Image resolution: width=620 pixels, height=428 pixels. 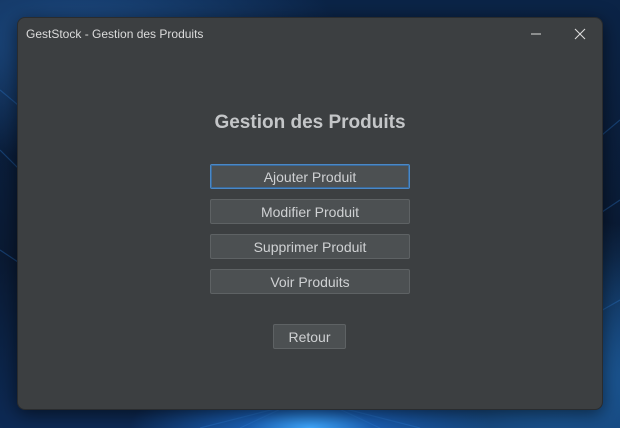 I want to click on close-icon, so click(x=580, y=33).